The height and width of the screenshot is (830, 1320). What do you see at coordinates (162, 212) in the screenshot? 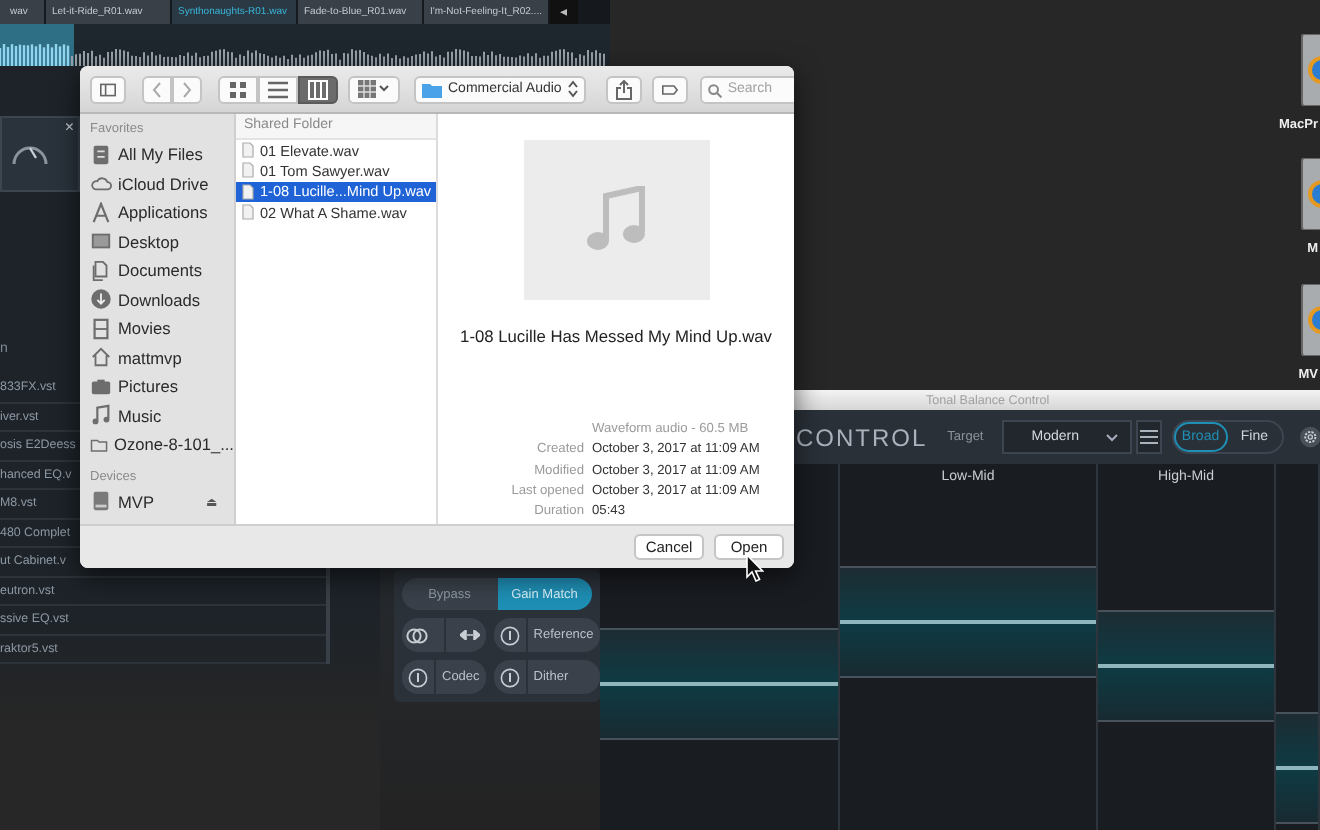
I see `sidebar-item: Applications` at bounding box center [162, 212].